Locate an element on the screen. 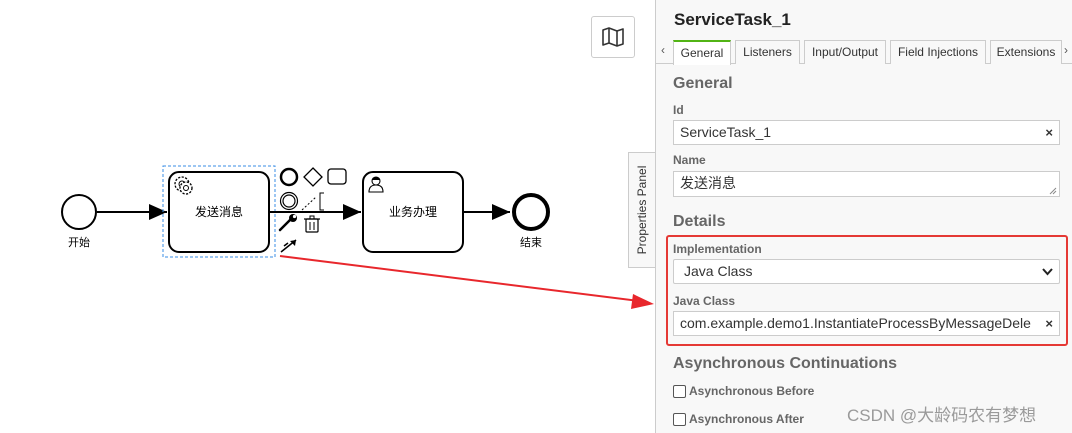  async-before-label: Asynchronous Before is located at coordinates (752, 391).